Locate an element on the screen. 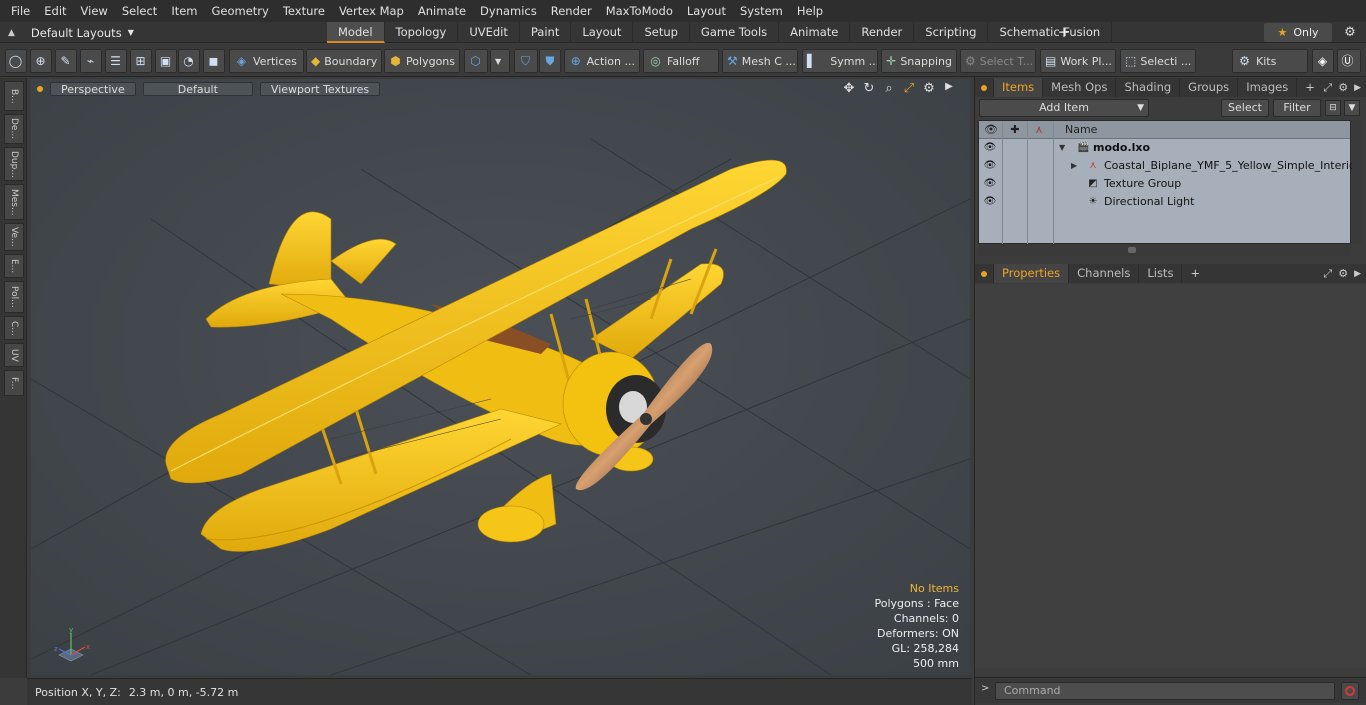 The image size is (1366, 705). add-tab-icon: + is located at coordinates (1064, 32).